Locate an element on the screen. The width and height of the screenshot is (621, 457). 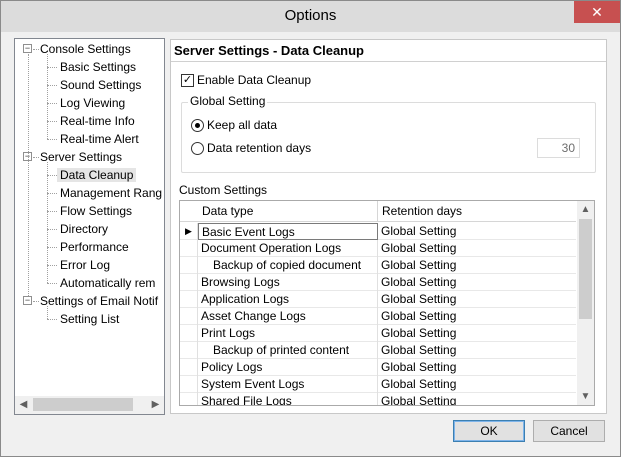
retention-days-input: 30 is located at coordinates (558, 148).